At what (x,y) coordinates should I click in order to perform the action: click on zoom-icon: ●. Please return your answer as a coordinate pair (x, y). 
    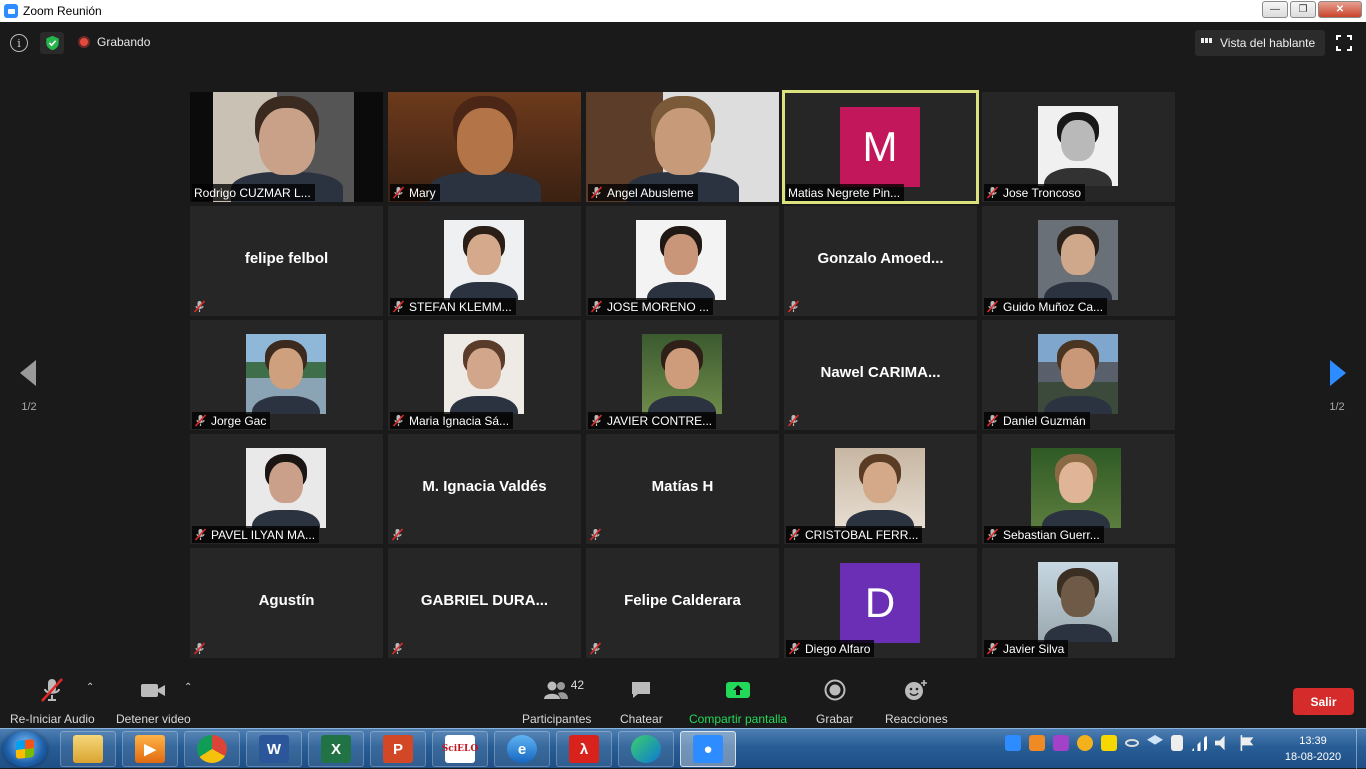
    Looking at the image, I should click on (708, 749).